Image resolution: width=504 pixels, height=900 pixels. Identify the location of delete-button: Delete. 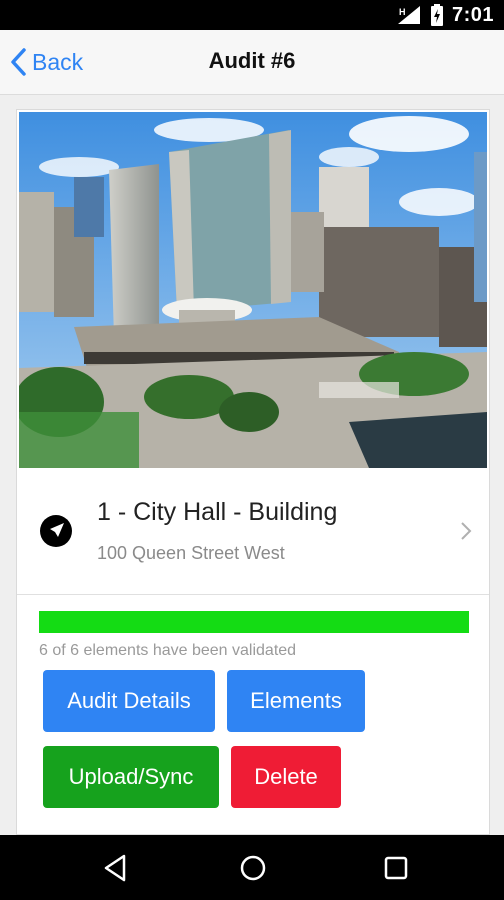
(286, 777).